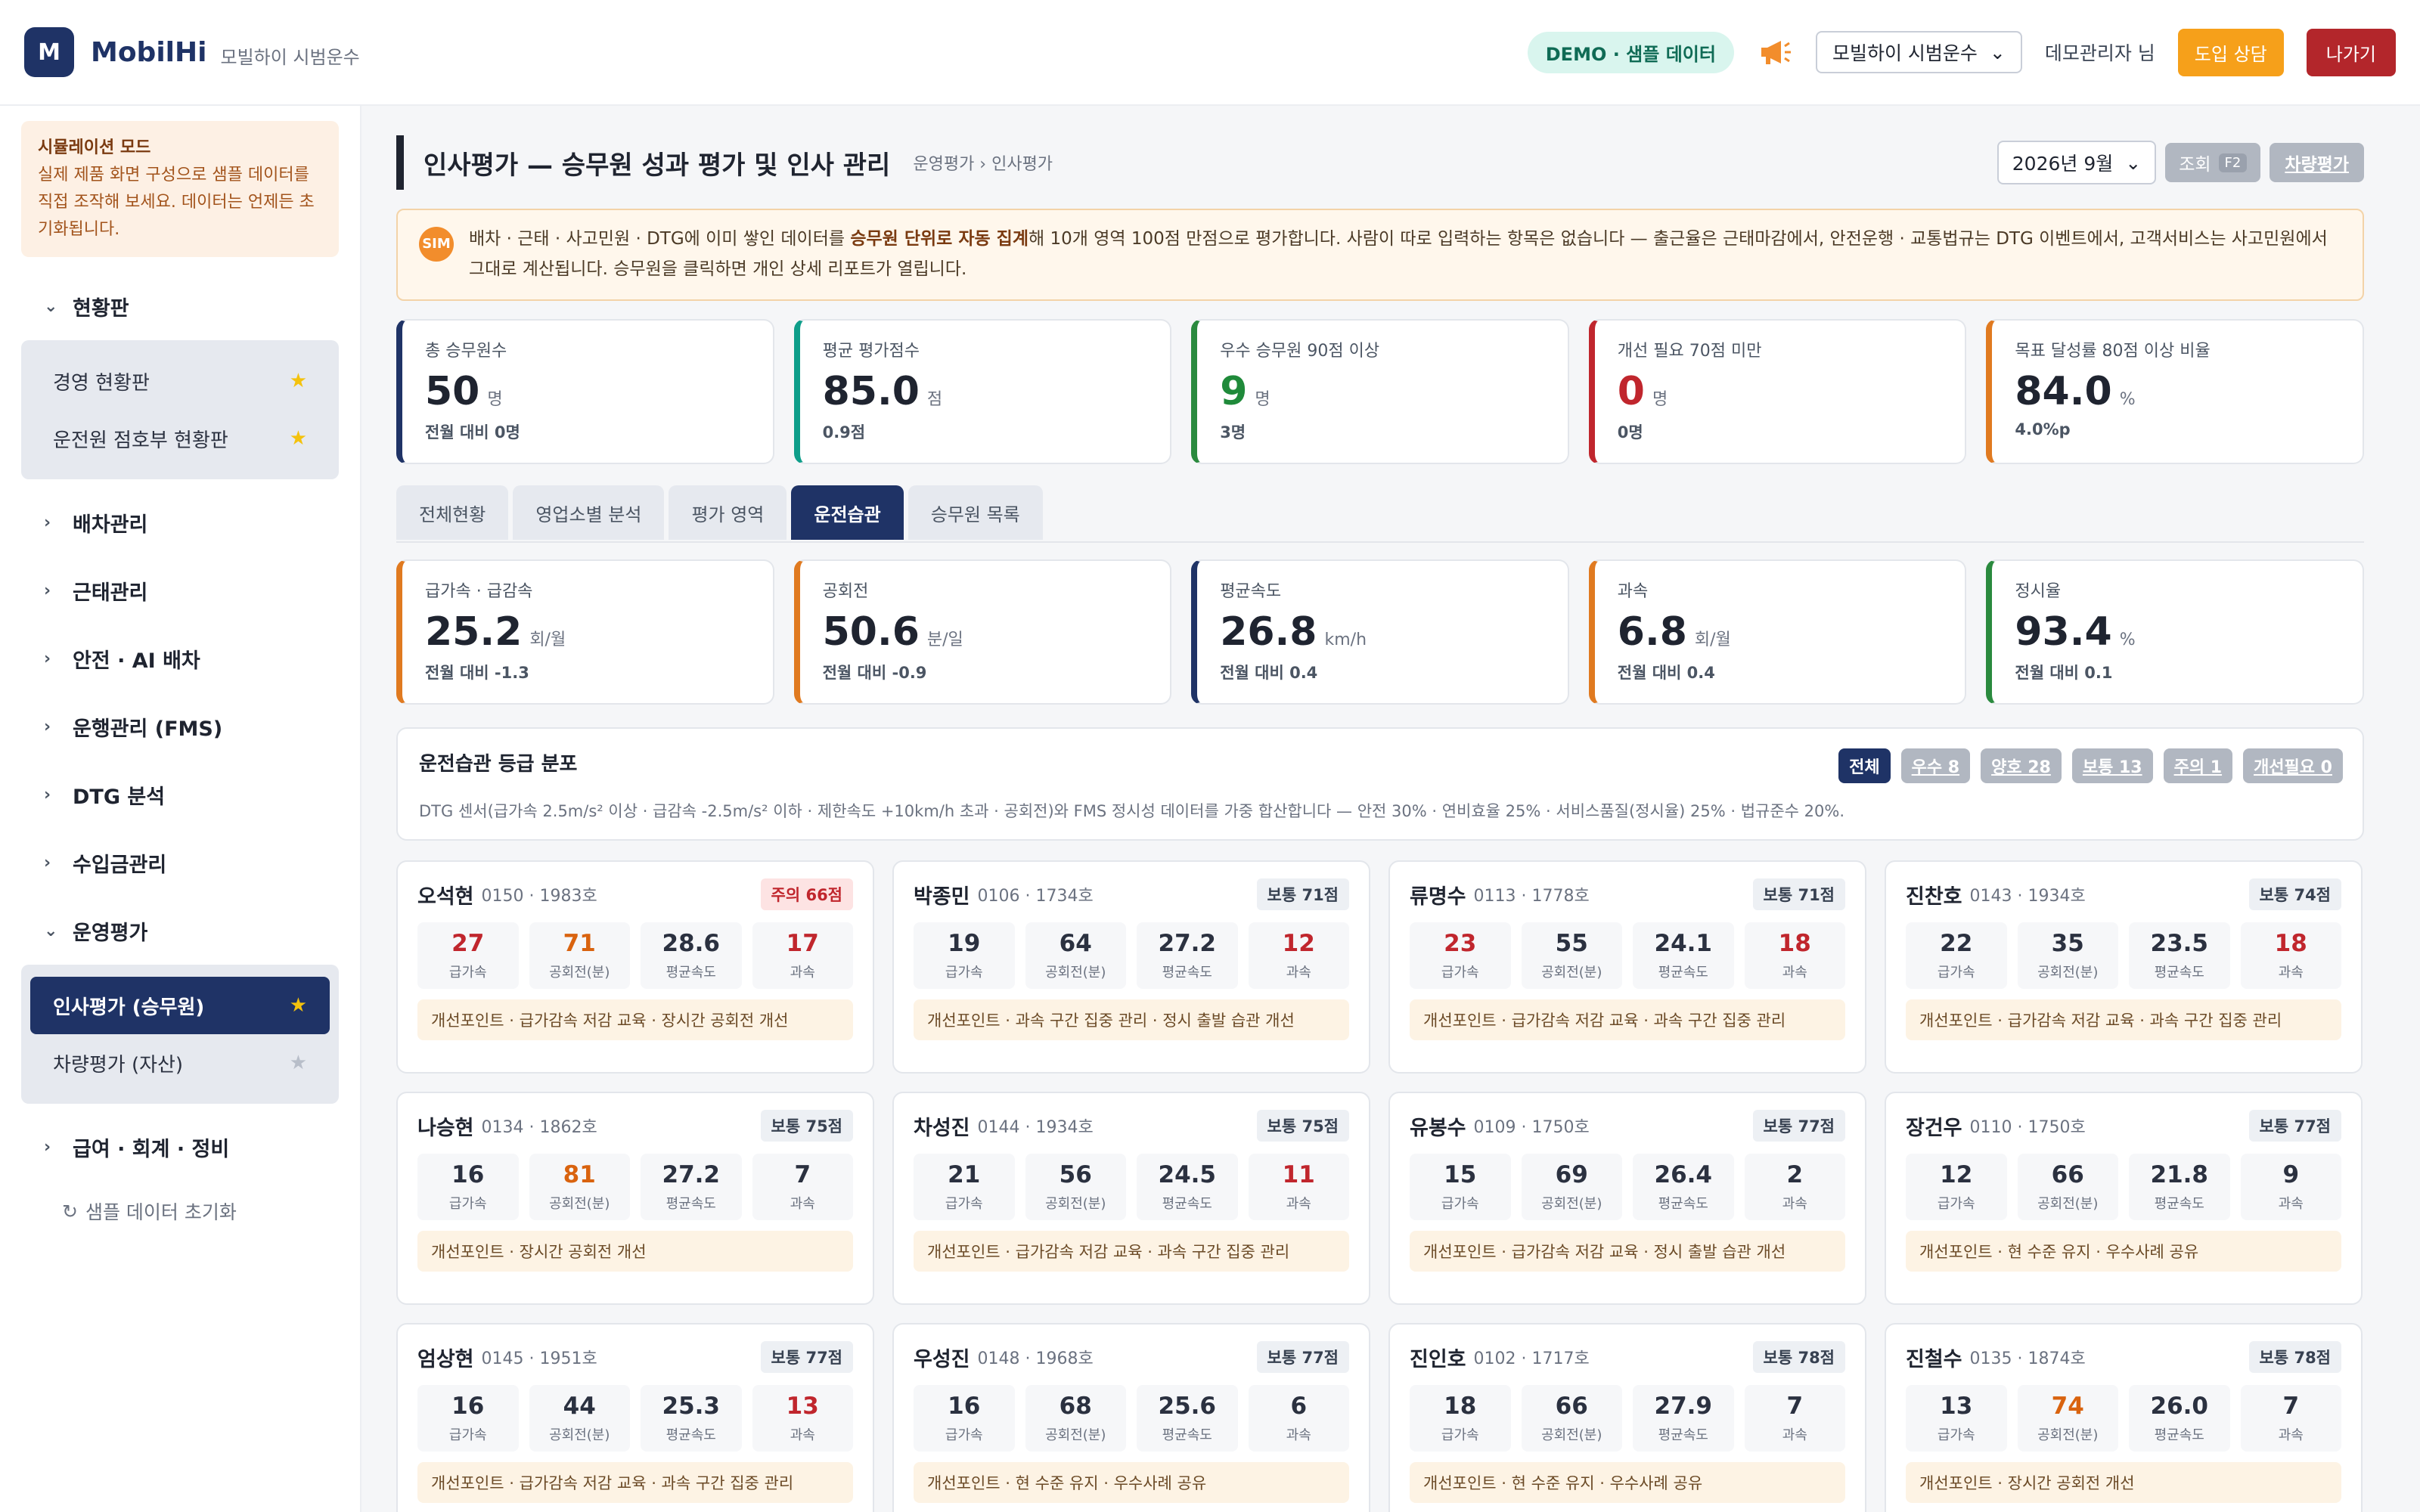  Describe the element at coordinates (1187, 1418) in the screenshot. I see `metric-tile: 25.6 평균속도` at that location.